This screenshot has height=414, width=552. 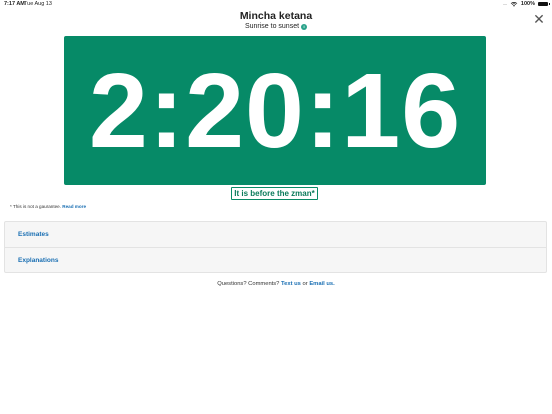 I want to click on wifi-icon, so click(x=514, y=4).